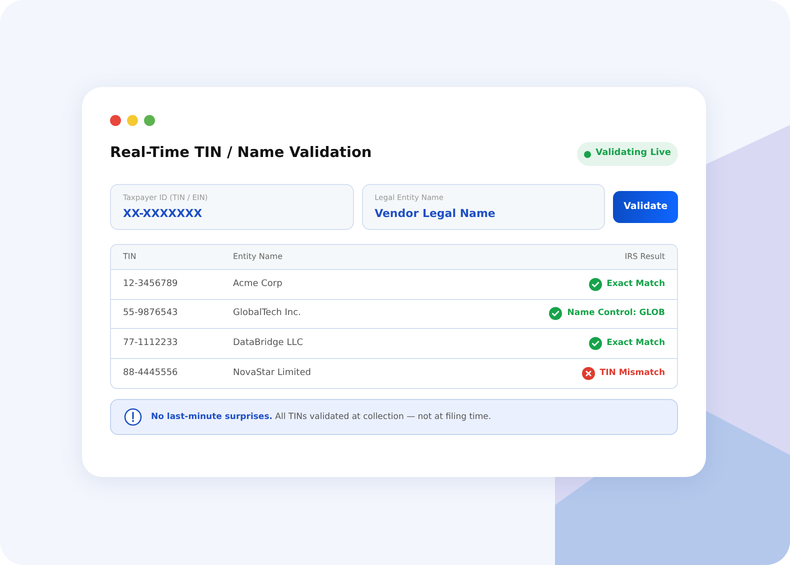  Describe the element at coordinates (130, 257) in the screenshot. I see `column-header: TIN` at that location.